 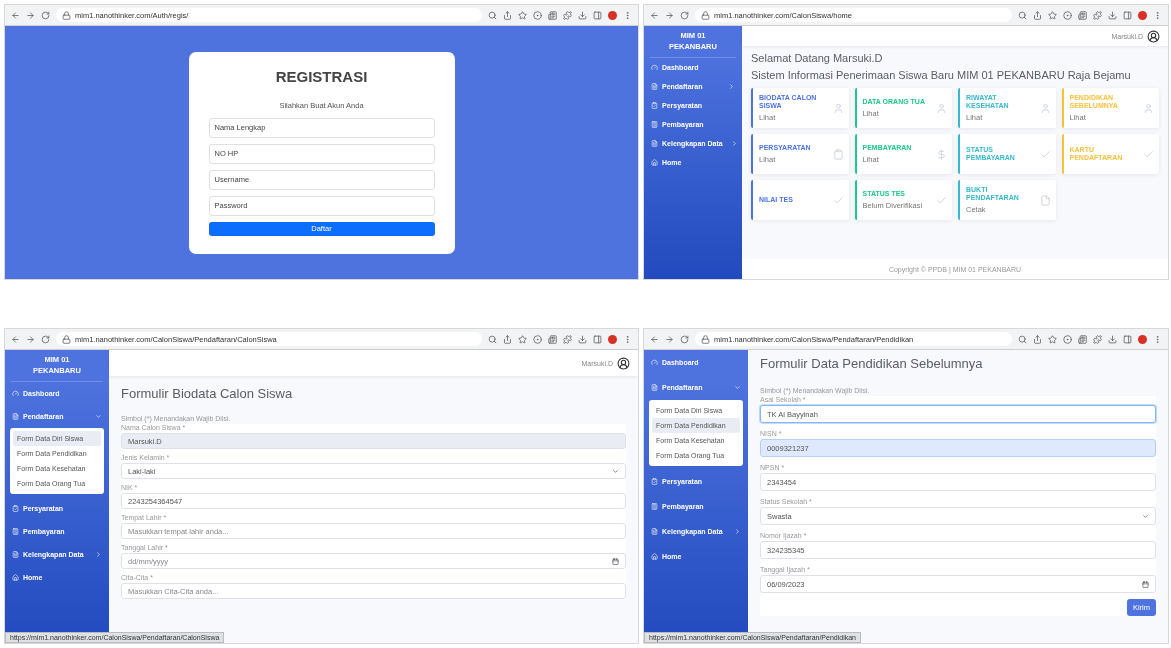 What do you see at coordinates (941, 75) in the screenshot?
I see `system-heading: Sistem Informasi Penerimaan Siswa Baru MIM 01 PEKANBARU Raja Bejamu` at bounding box center [941, 75].